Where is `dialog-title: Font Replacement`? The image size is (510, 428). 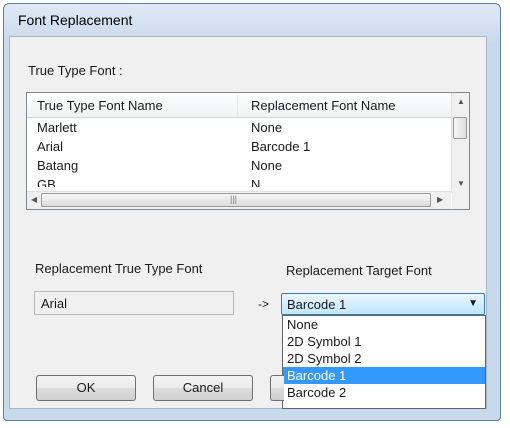 dialog-title: Font Replacement is located at coordinates (75, 20).